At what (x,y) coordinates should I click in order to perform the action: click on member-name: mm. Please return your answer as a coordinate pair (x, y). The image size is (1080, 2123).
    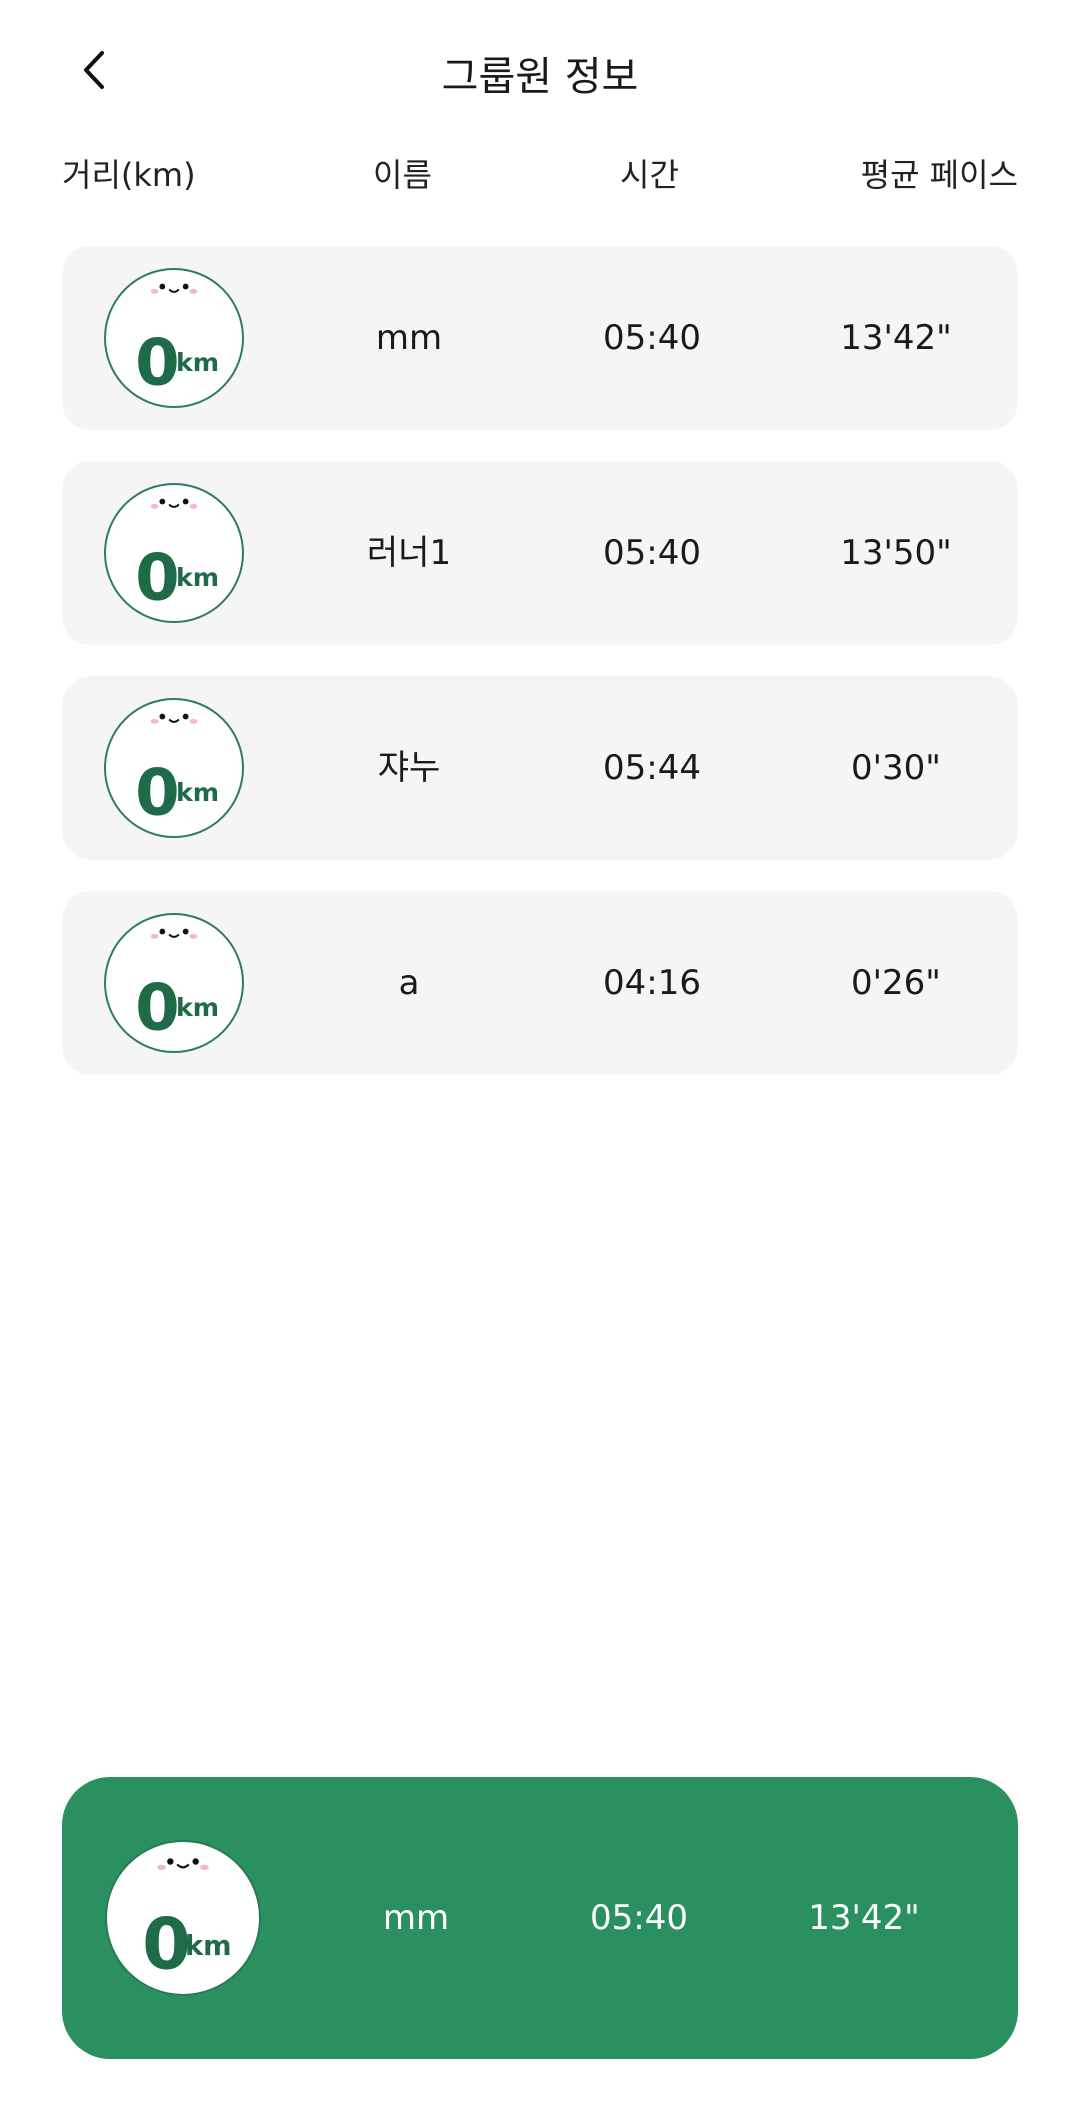
    Looking at the image, I should click on (409, 338).